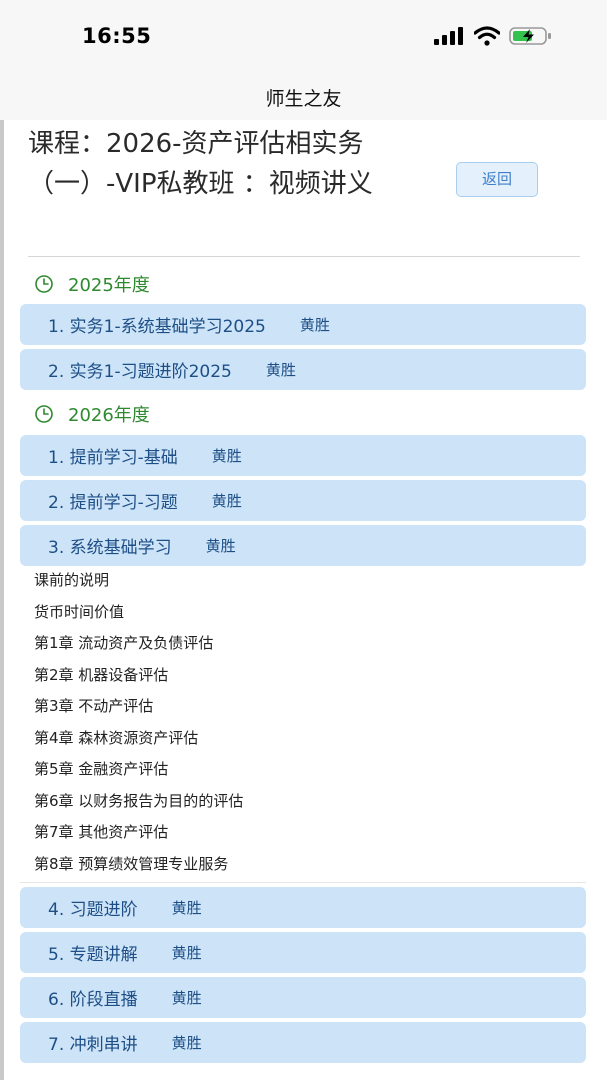 This screenshot has width=607, height=1080. Describe the element at coordinates (93, 705) in the screenshot. I see `lesson-item: 第3章 不动产评估` at that location.